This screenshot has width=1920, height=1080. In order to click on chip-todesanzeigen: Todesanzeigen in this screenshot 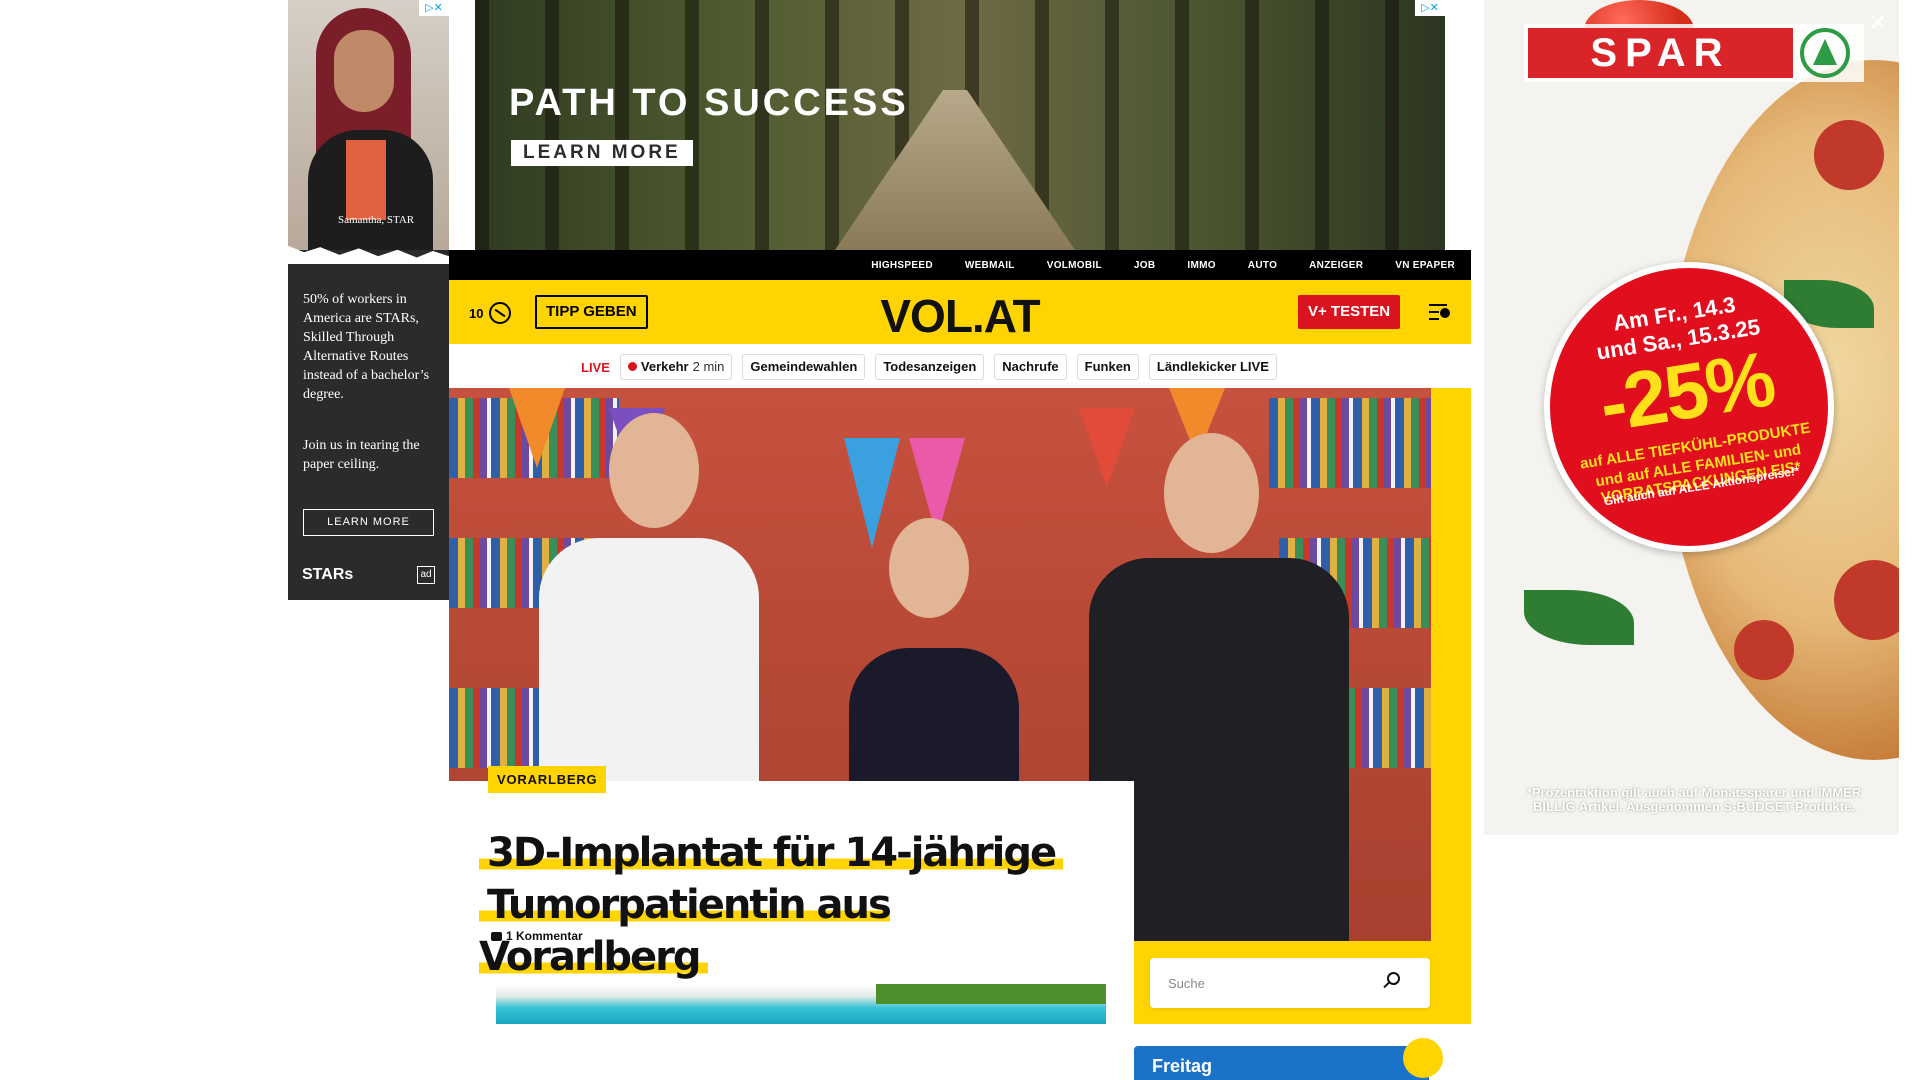, I will do `click(930, 367)`.